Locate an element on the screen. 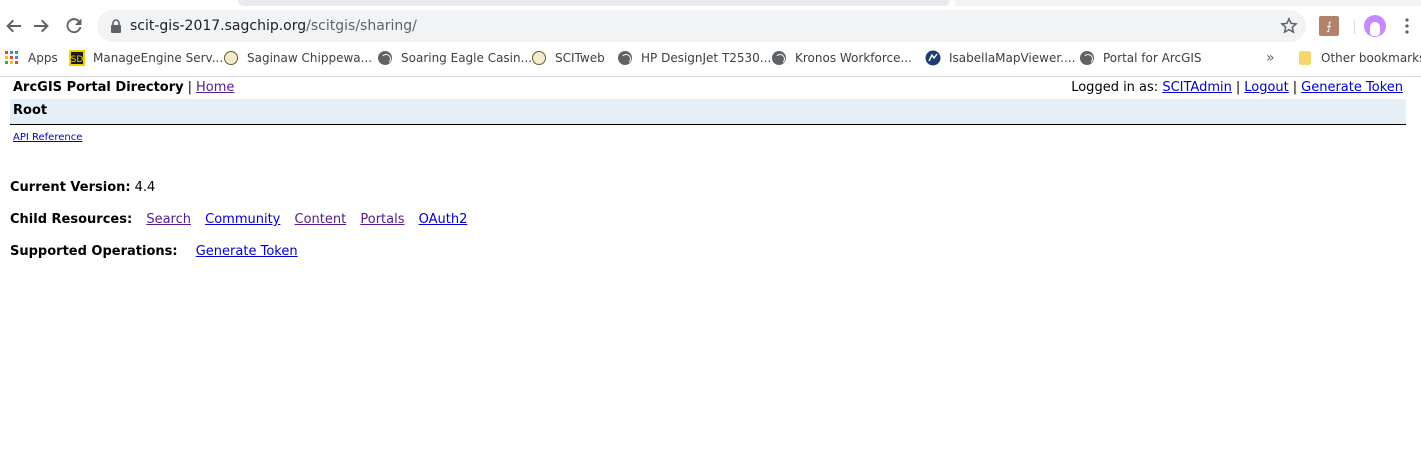  map-viewer-icon is located at coordinates (933, 58).